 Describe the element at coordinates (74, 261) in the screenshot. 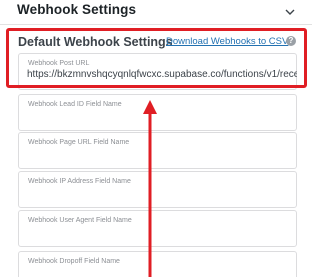

I see `field-label: Webhook Dropoff Field Name` at that location.